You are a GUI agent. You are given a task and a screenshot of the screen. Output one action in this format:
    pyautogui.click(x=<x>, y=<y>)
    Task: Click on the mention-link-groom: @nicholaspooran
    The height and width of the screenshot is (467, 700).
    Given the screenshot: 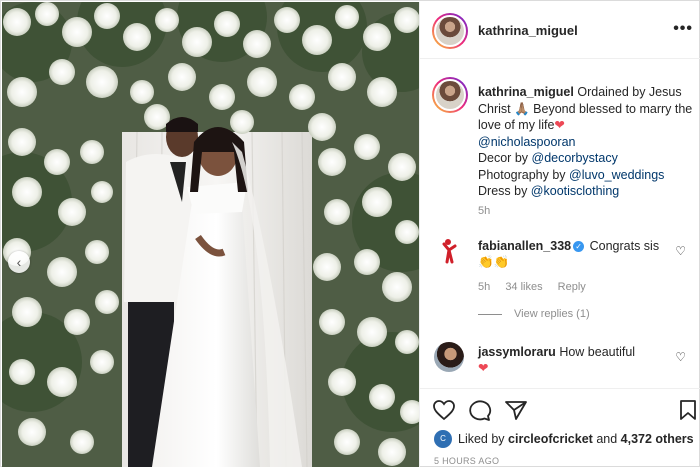 What is the action you would take?
    pyautogui.click(x=526, y=142)
    